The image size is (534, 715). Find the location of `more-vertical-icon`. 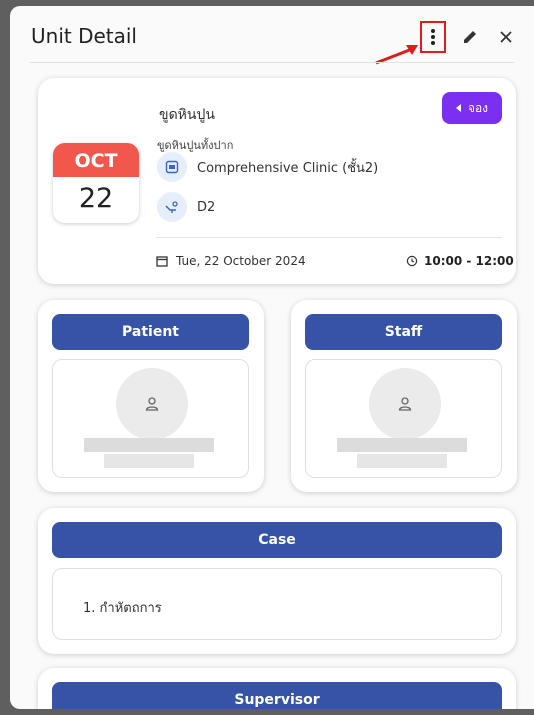

more-vertical-icon is located at coordinates (433, 37).